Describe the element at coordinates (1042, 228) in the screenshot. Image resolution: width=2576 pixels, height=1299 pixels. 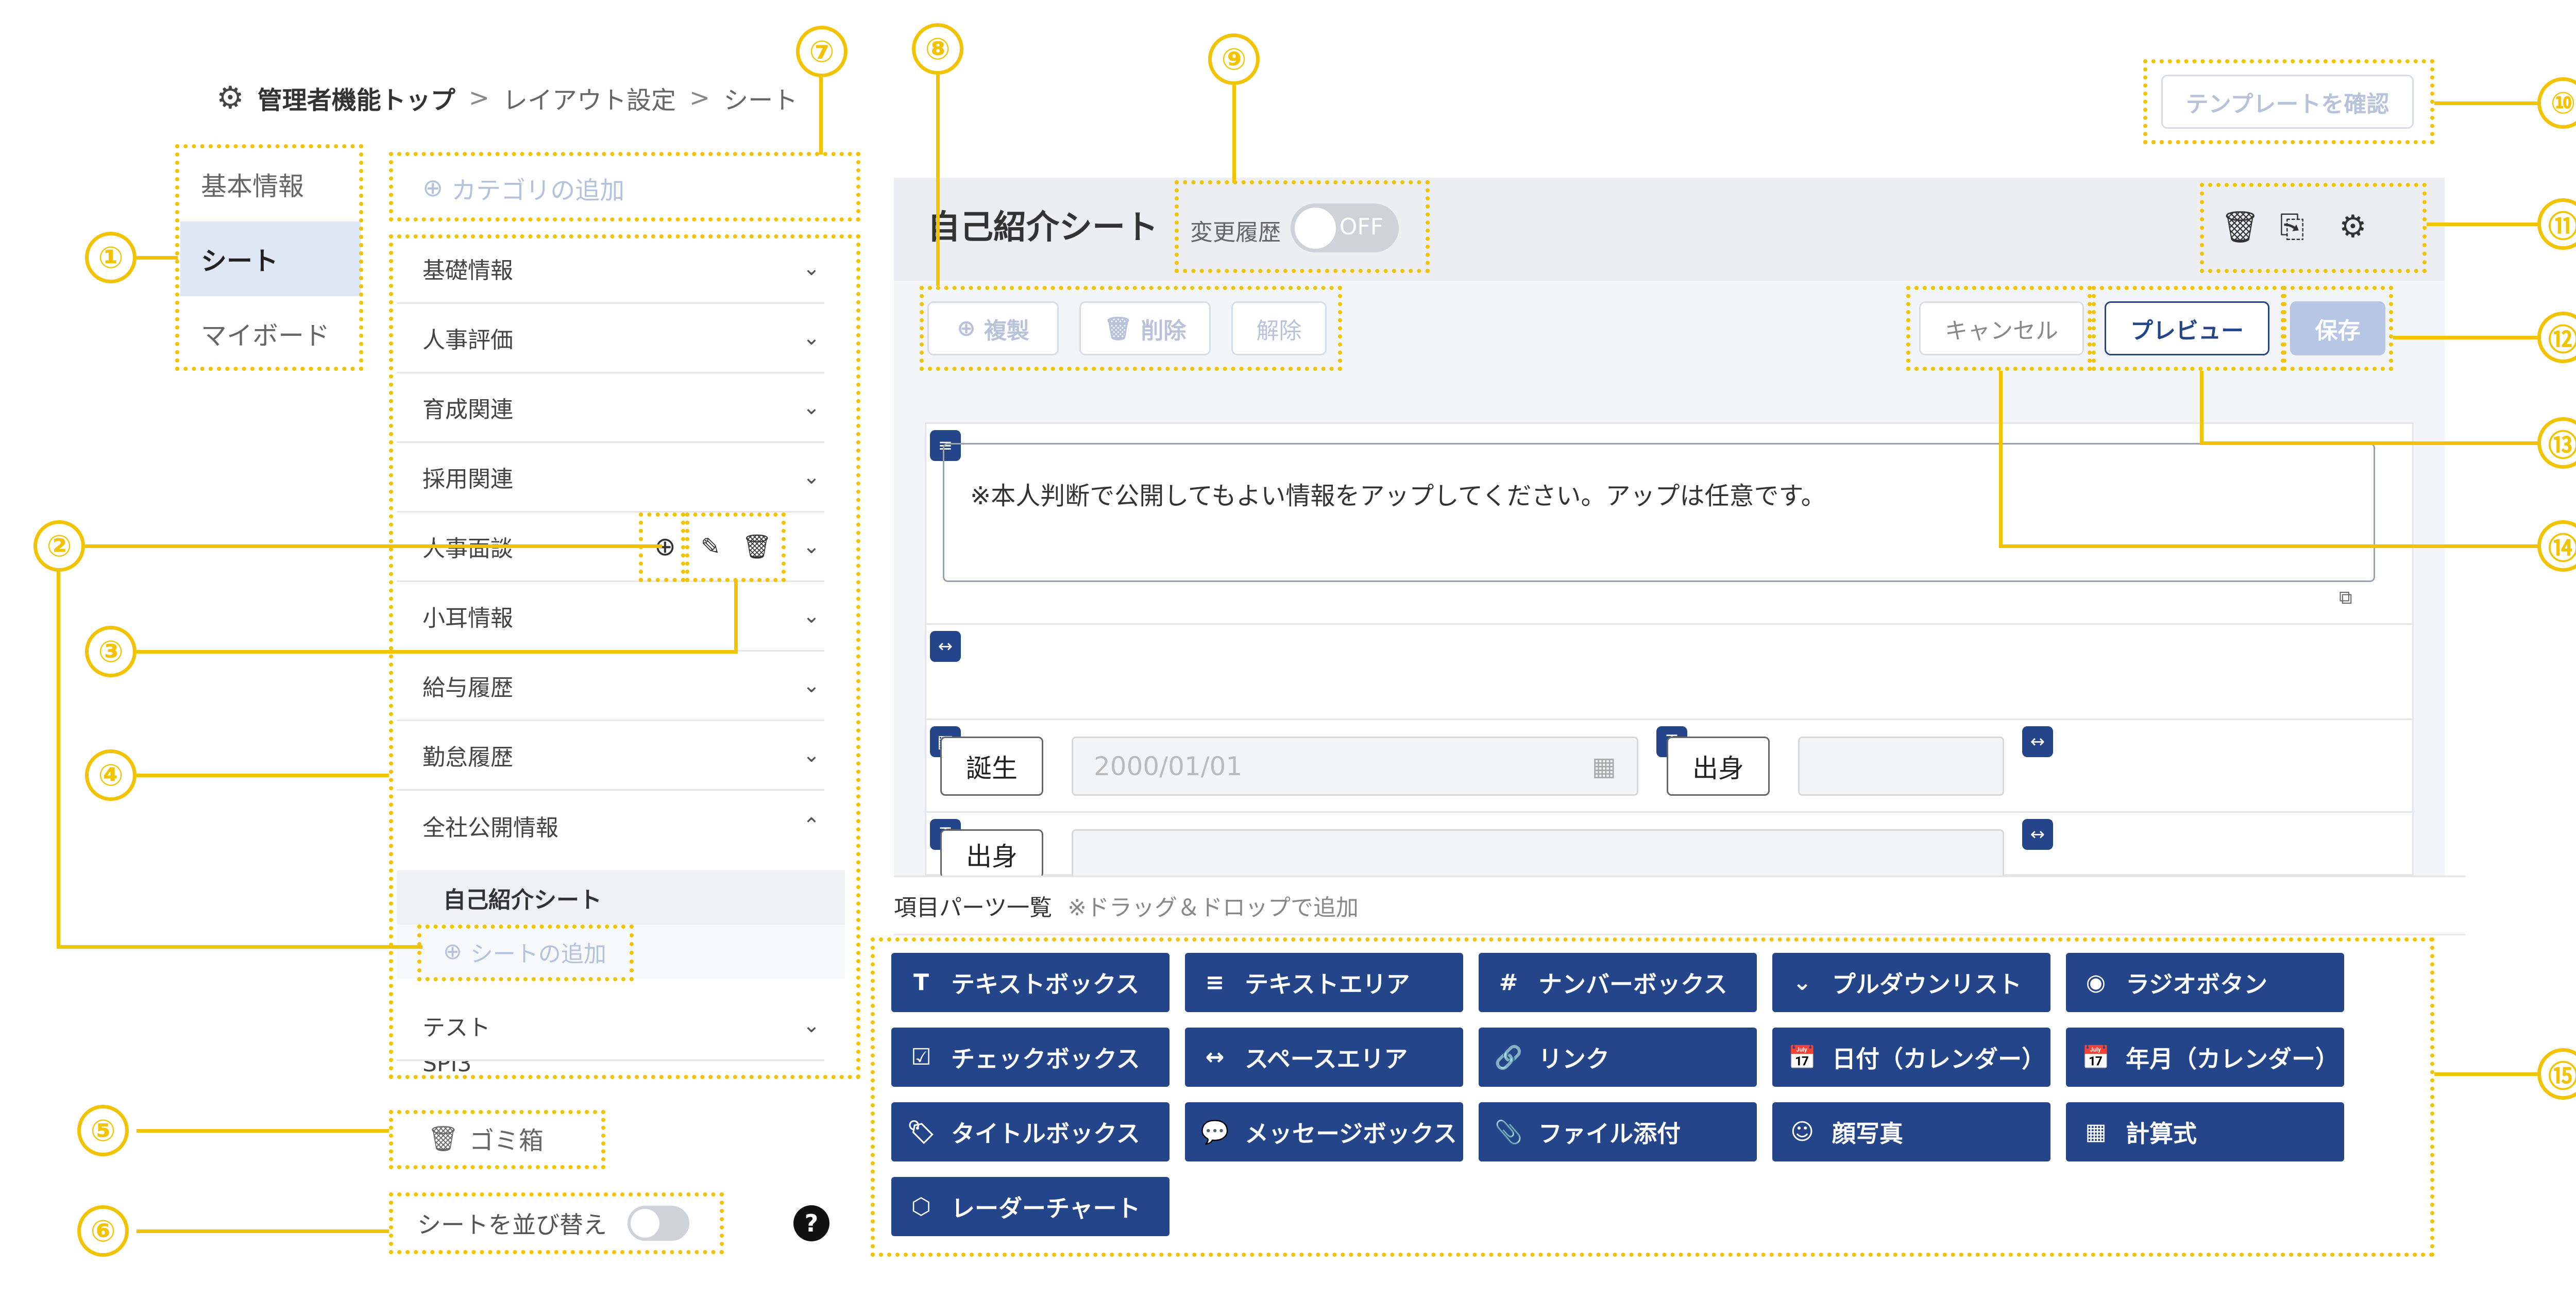
I see `sheet-title: 自己紹介シート` at that location.